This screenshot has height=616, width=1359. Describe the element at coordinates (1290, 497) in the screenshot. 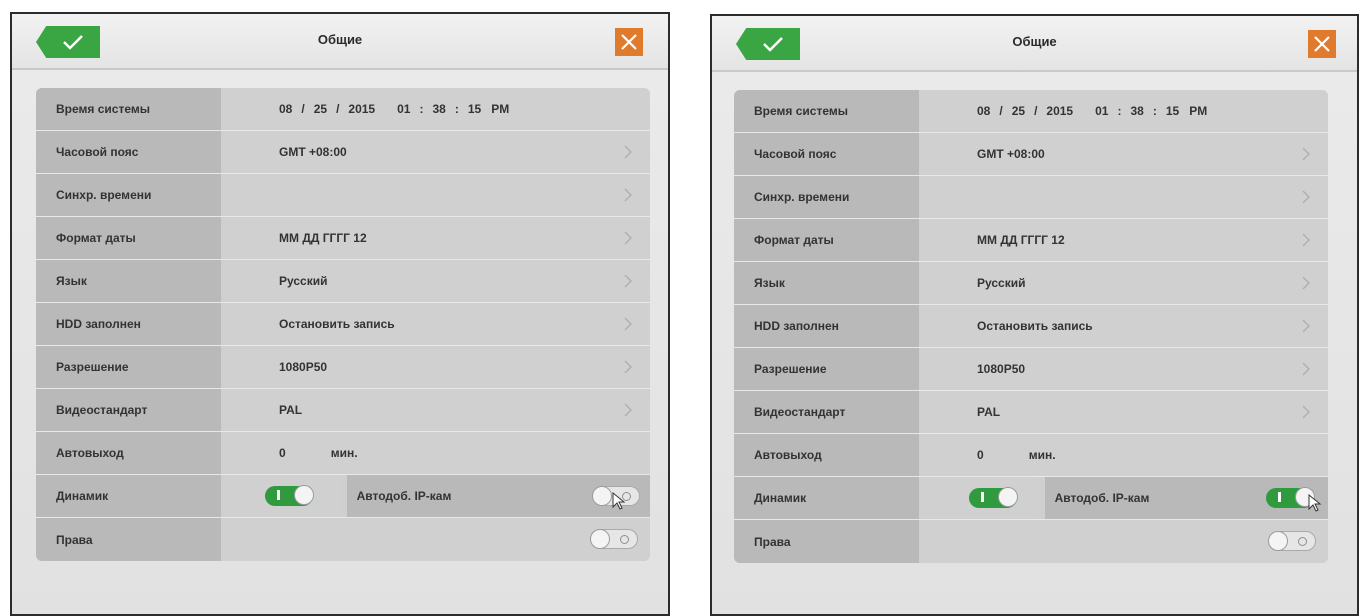

I see `ipcam-toggle` at that location.